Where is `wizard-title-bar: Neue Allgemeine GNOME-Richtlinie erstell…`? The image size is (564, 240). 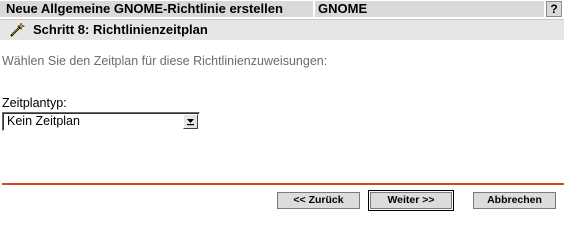
wizard-title-bar: Neue Allgemeine GNOME-Richtlinie erstell… is located at coordinates (282, 9).